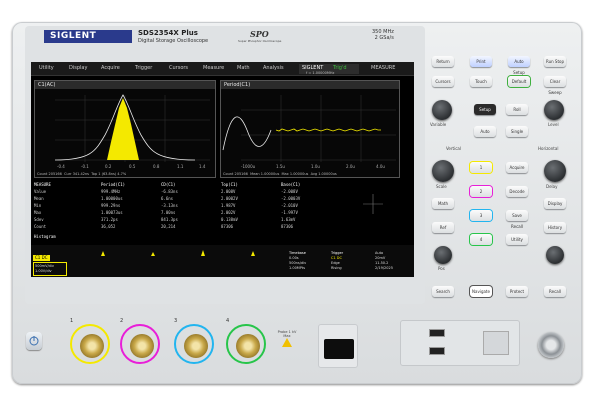 Image resolution: width=591 pixels, height=410 pixels. Describe the element at coordinates (310, 85) in the screenshot. I see `trend-panel-title: Period(C1)` at that location.